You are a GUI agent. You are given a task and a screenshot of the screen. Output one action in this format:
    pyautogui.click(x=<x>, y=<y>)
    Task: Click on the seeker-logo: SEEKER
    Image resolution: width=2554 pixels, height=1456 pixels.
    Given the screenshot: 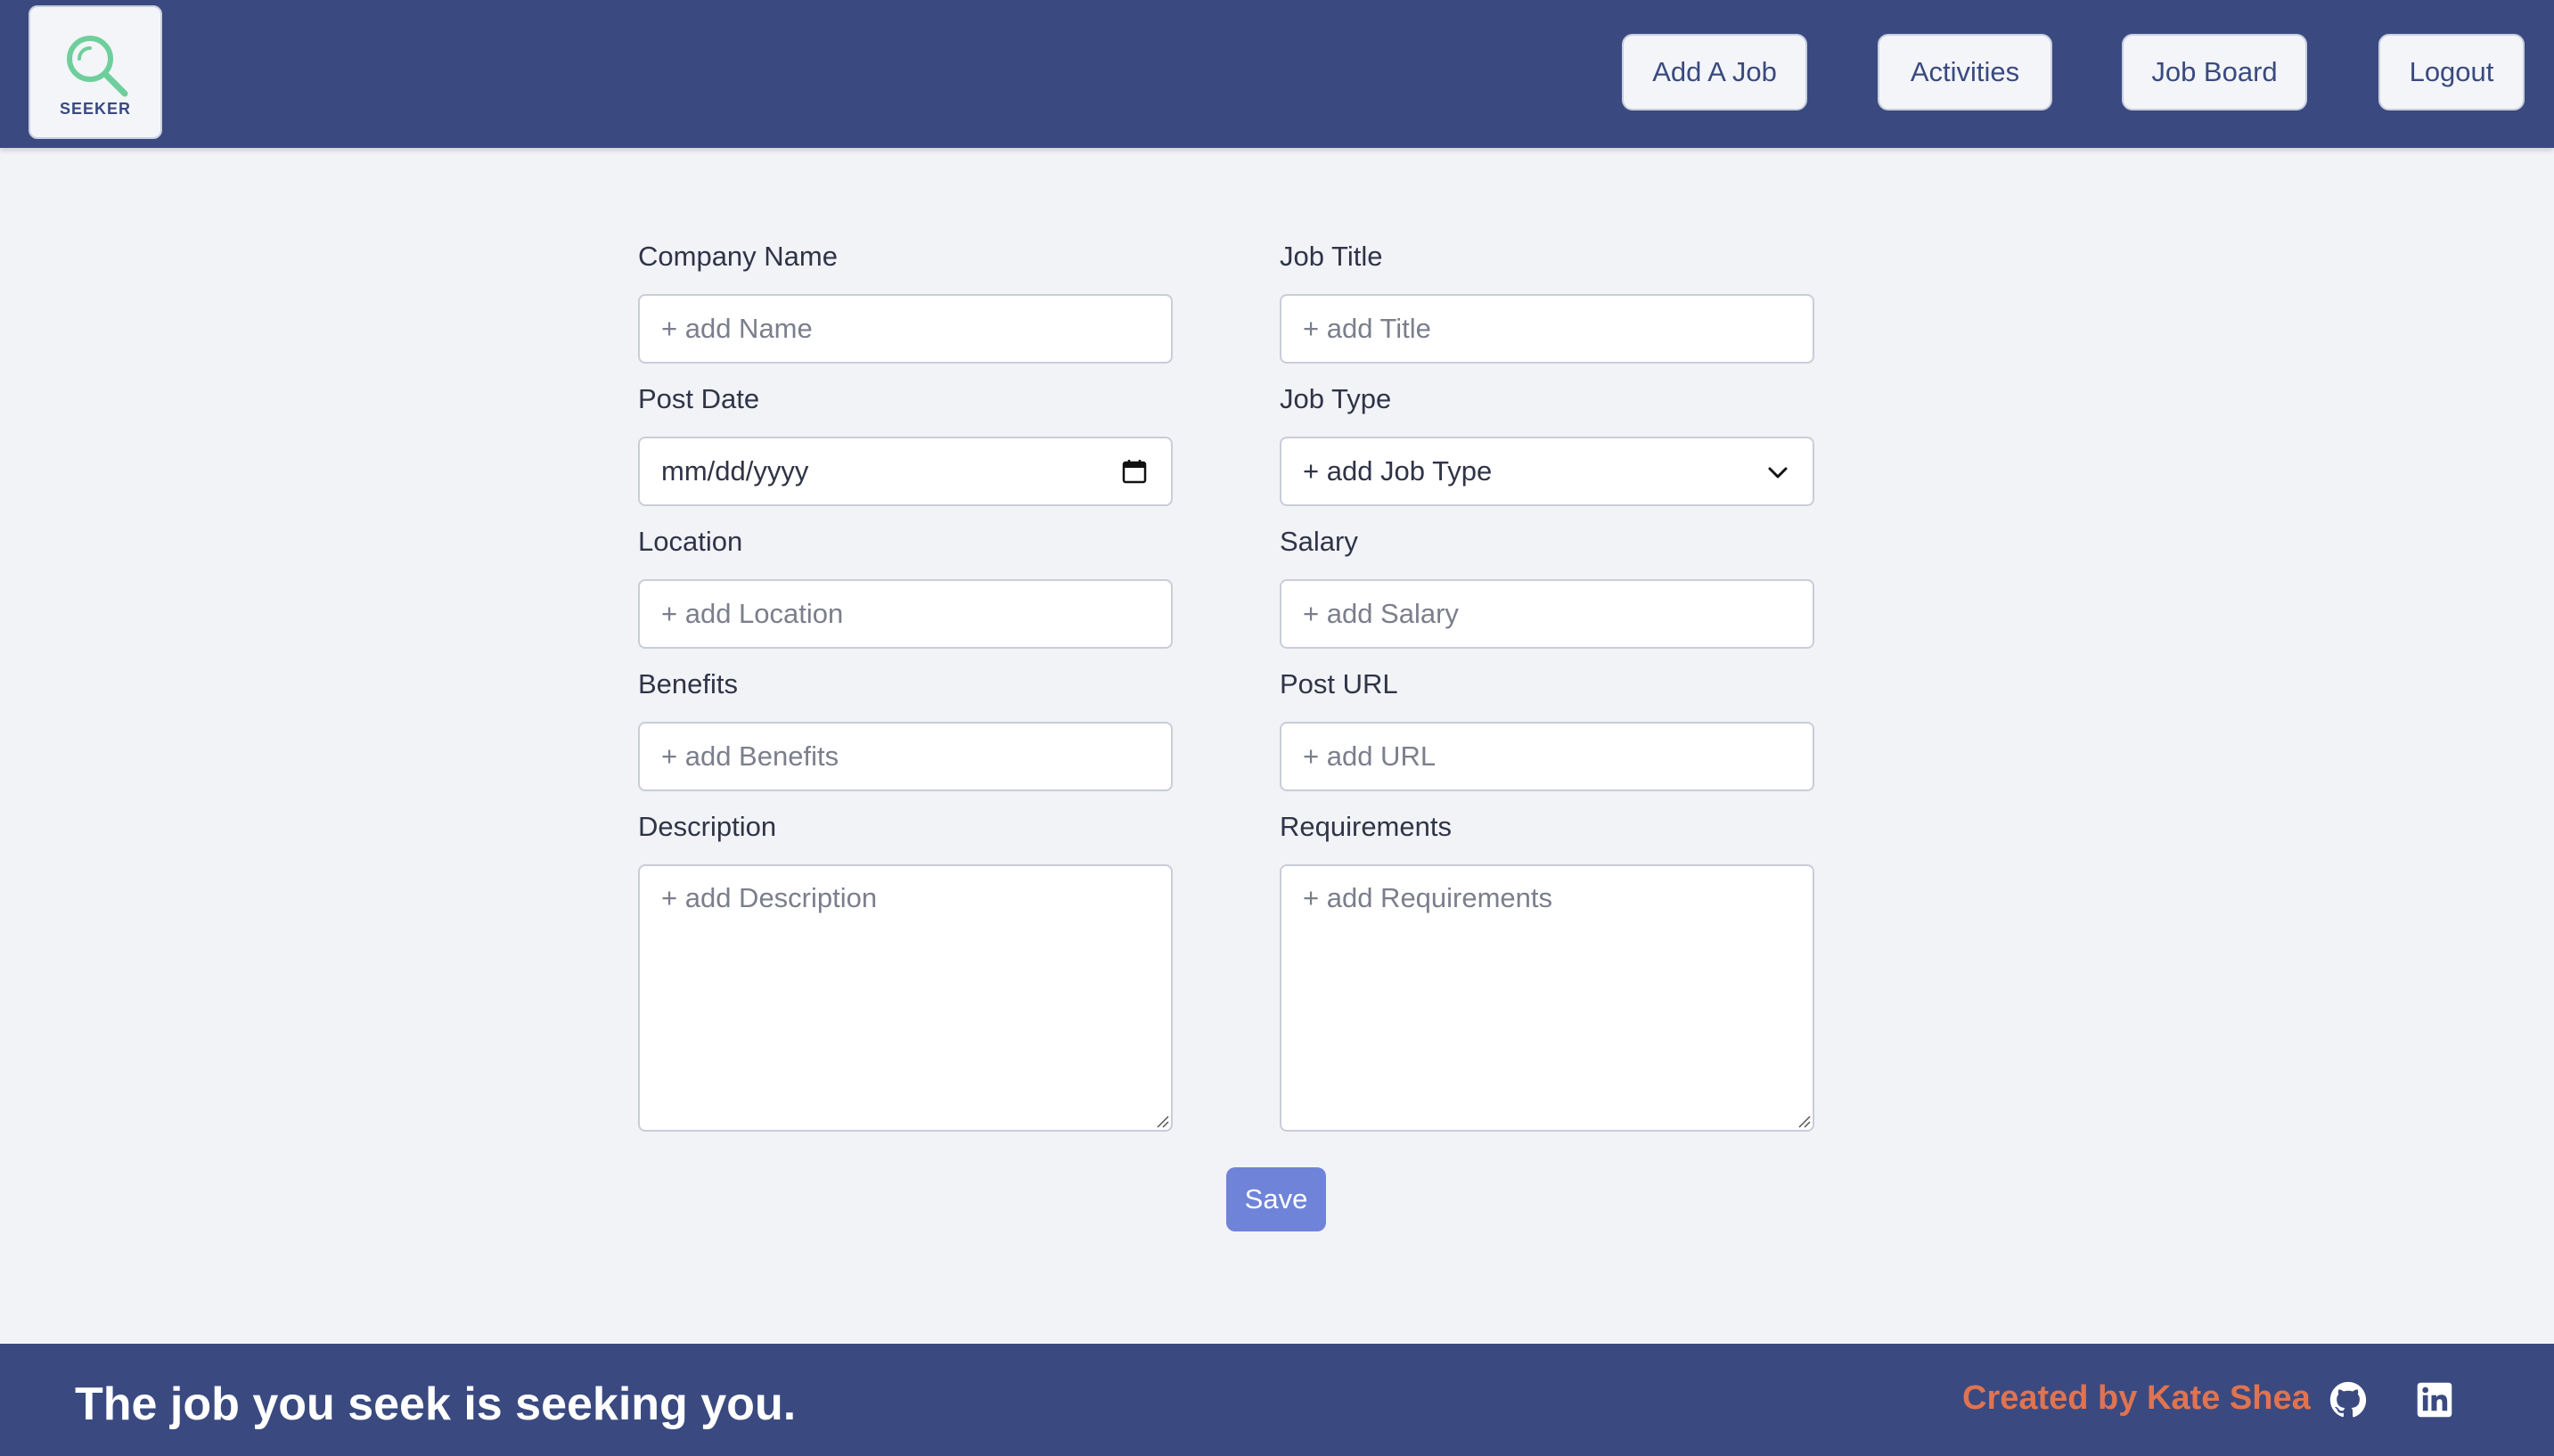 What is the action you would take?
    pyautogui.click(x=95, y=72)
    